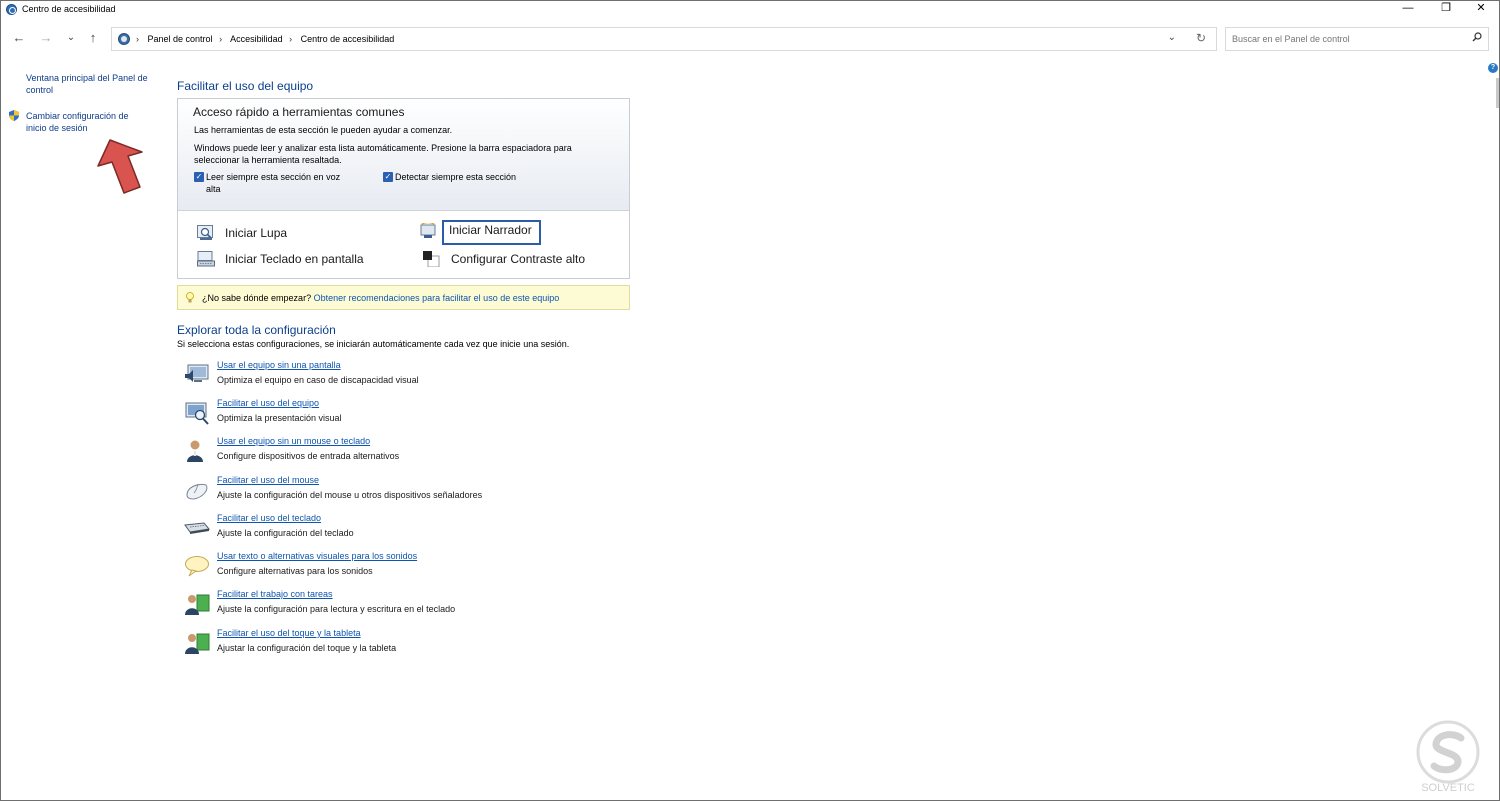 The image size is (1500, 801). What do you see at coordinates (348, 39) in the screenshot?
I see `breadcrumb-centro-de-accesibilidad: Centro de accesibilidad` at bounding box center [348, 39].